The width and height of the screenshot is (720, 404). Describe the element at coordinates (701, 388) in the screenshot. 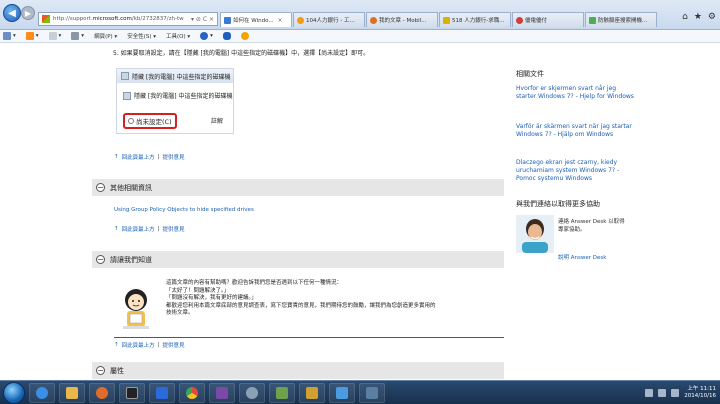

I see `clock-time: 上午 11:11` at that location.